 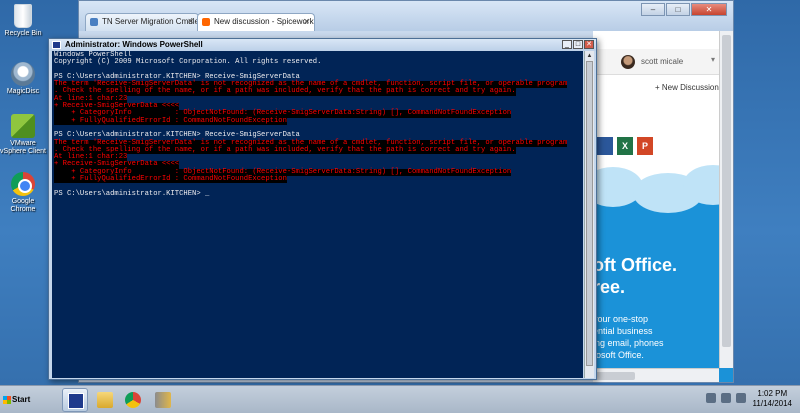 I want to click on browser-tab-new-discussion: New discussion - Spiceworks ✕, so click(x=256, y=22).